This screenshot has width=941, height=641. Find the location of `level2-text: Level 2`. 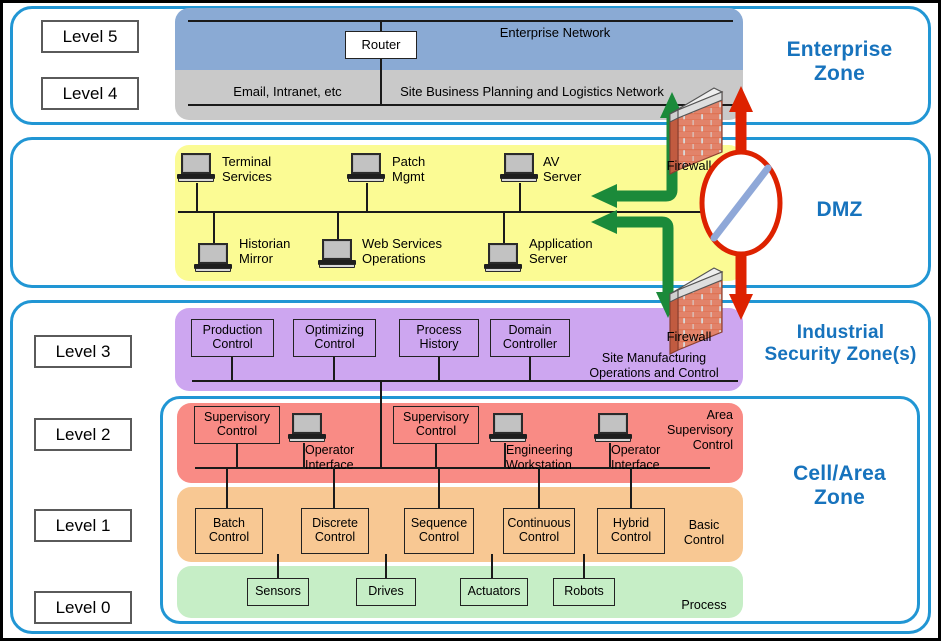

level2-text: Level 2 is located at coordinates (83, 434).